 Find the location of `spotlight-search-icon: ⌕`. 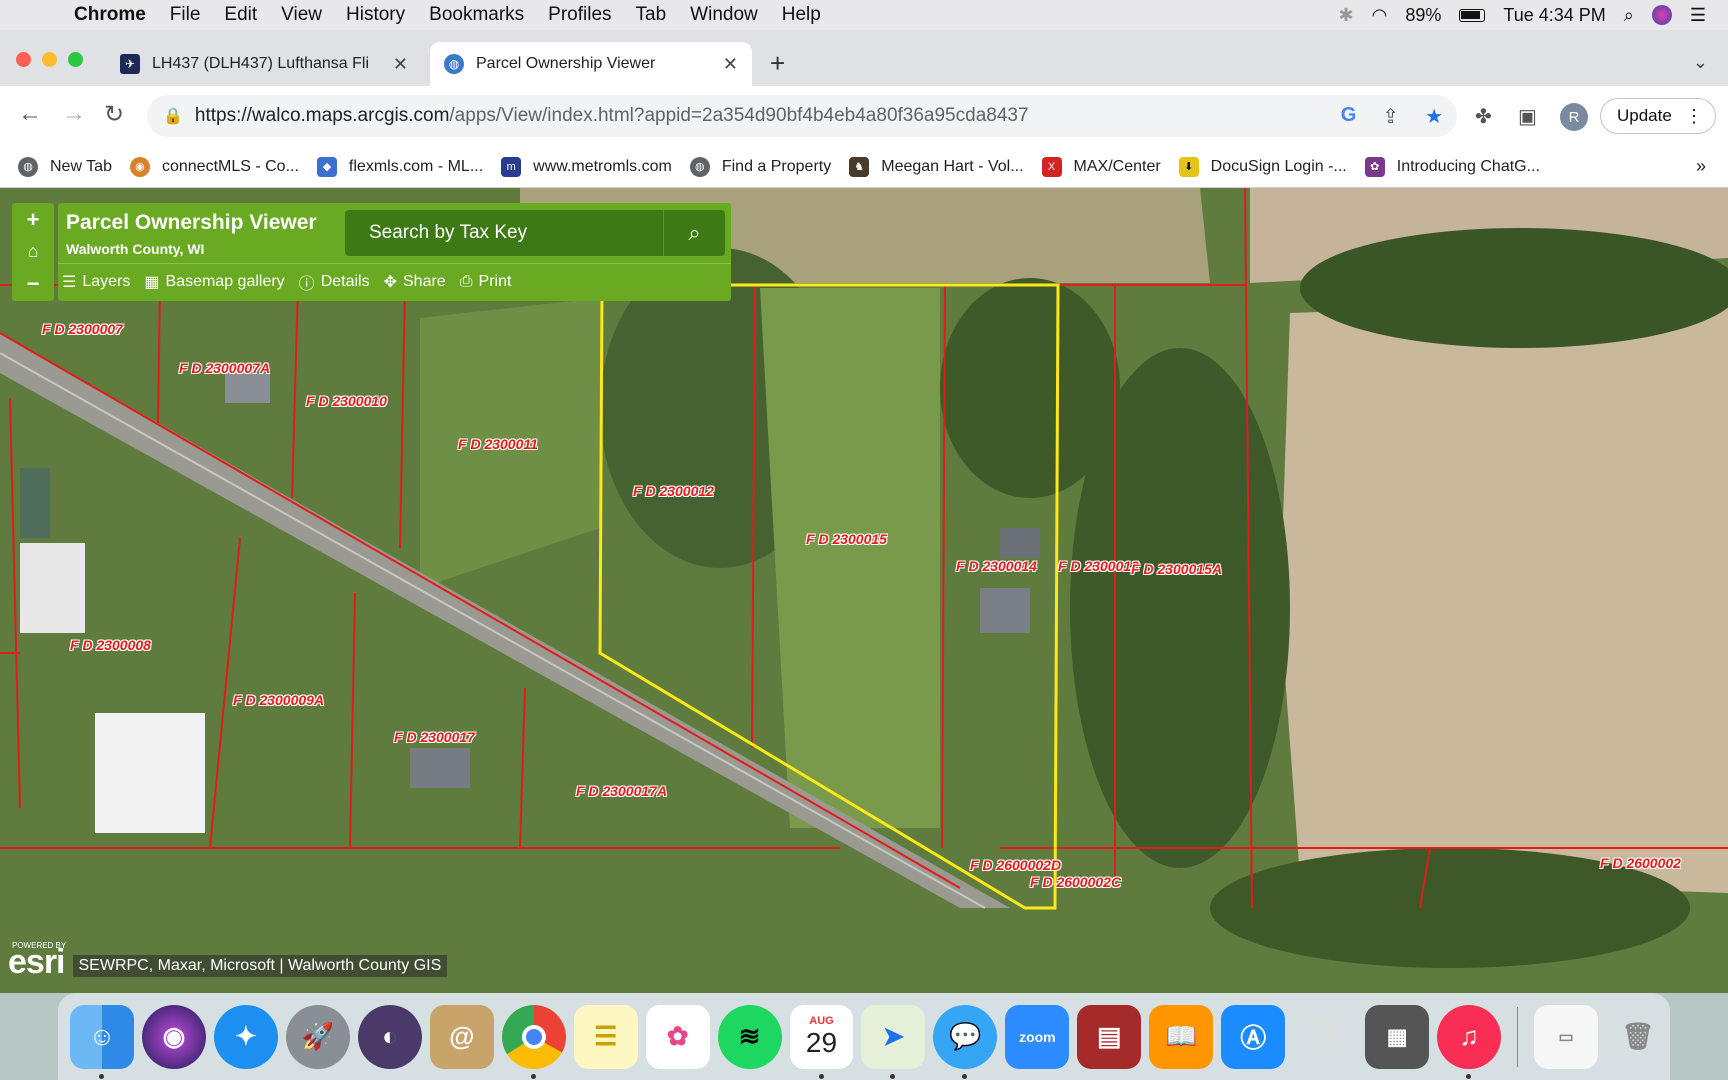

spotlight-search-icon: ⌕ is located at coordinates (1629, 15).